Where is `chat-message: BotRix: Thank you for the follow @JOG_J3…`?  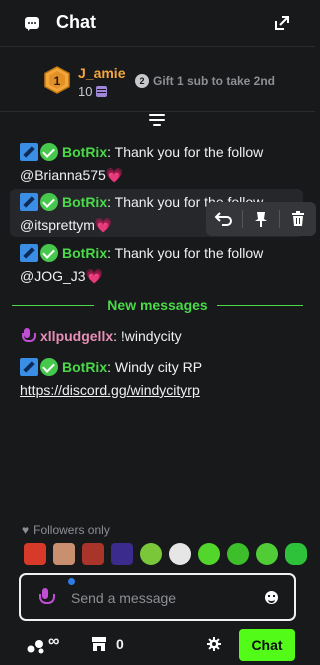 chat-message: BotRix: Thank you for the follow @JOG_J3… is located at coordinates (162, 265).